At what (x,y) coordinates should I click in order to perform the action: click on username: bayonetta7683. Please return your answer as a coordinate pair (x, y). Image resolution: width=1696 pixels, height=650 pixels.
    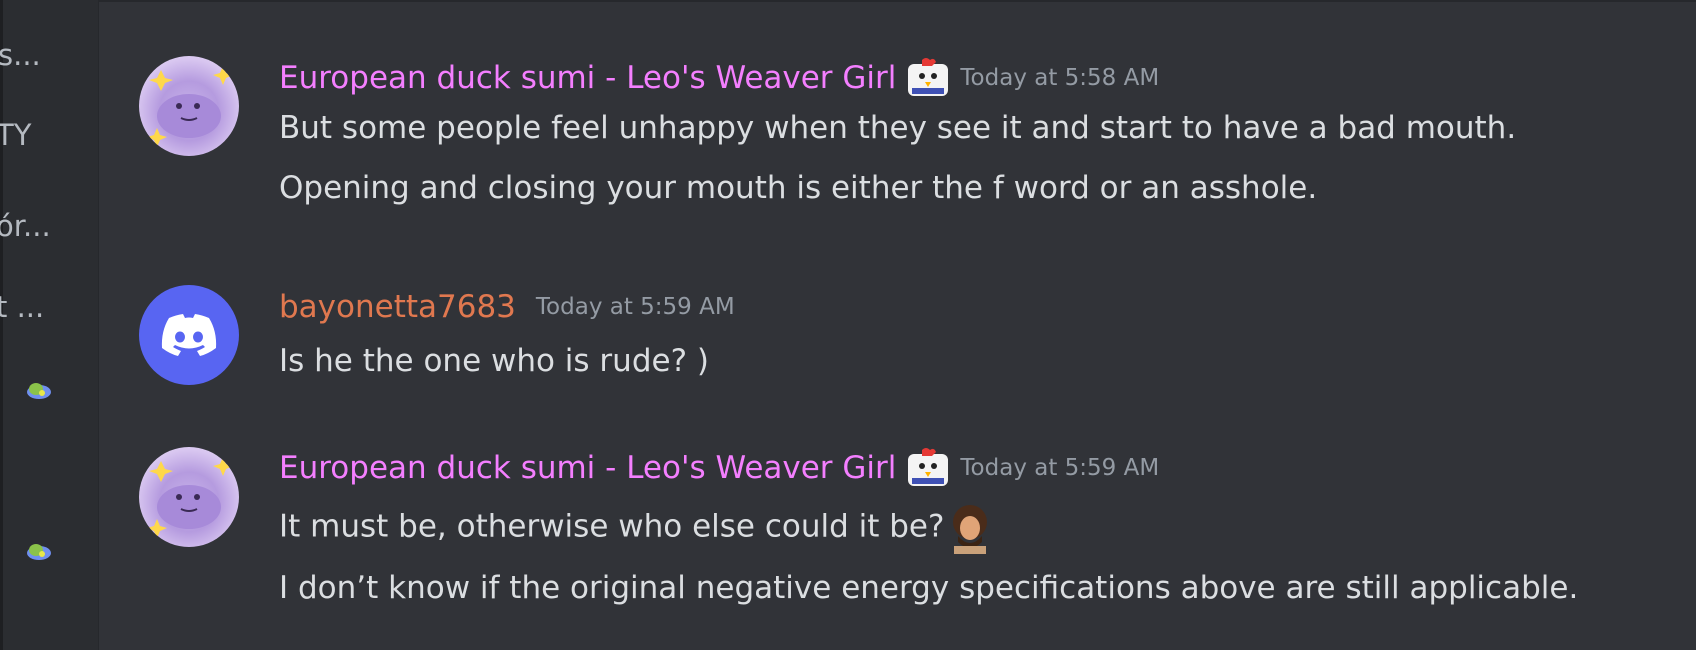
    Looking at the image, I should click on (397, 307).